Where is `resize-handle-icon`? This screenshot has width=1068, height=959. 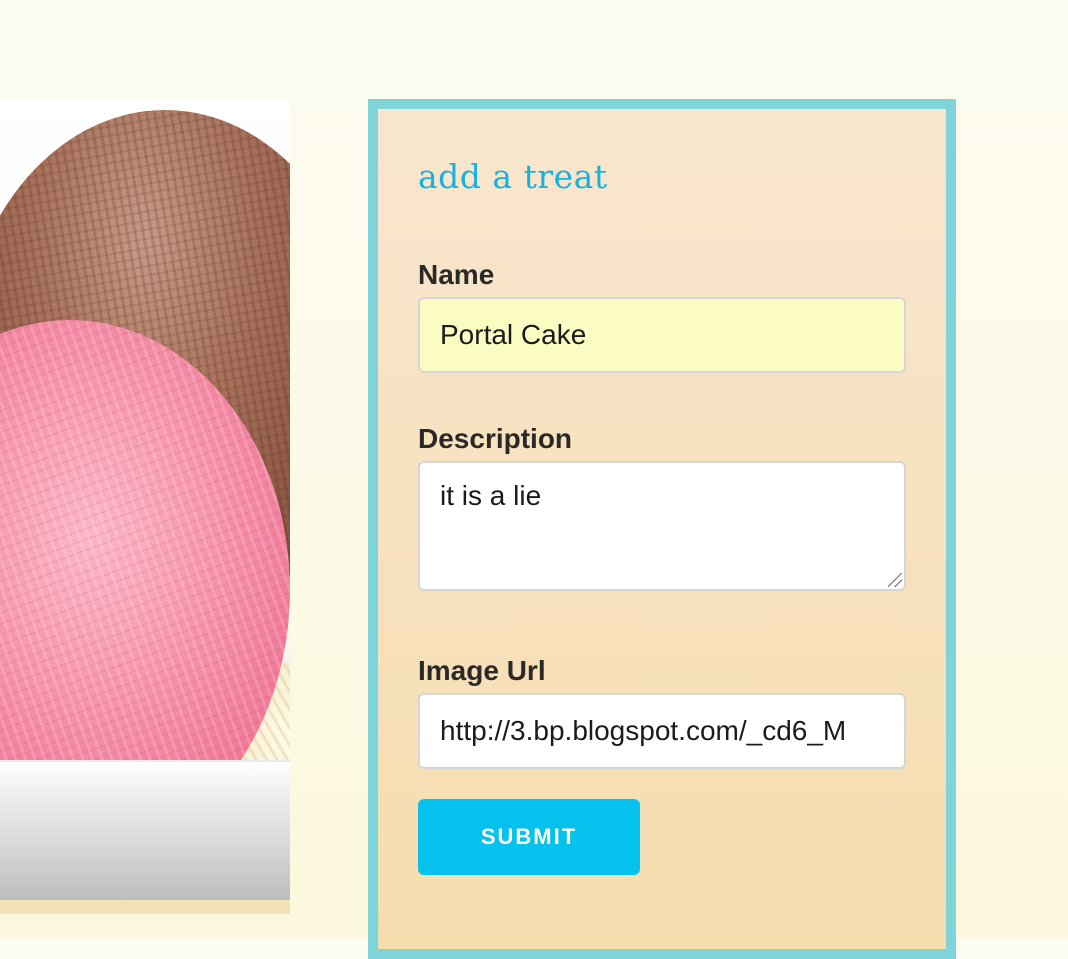
resize-handle-icon is located at coordinates (895, 580).